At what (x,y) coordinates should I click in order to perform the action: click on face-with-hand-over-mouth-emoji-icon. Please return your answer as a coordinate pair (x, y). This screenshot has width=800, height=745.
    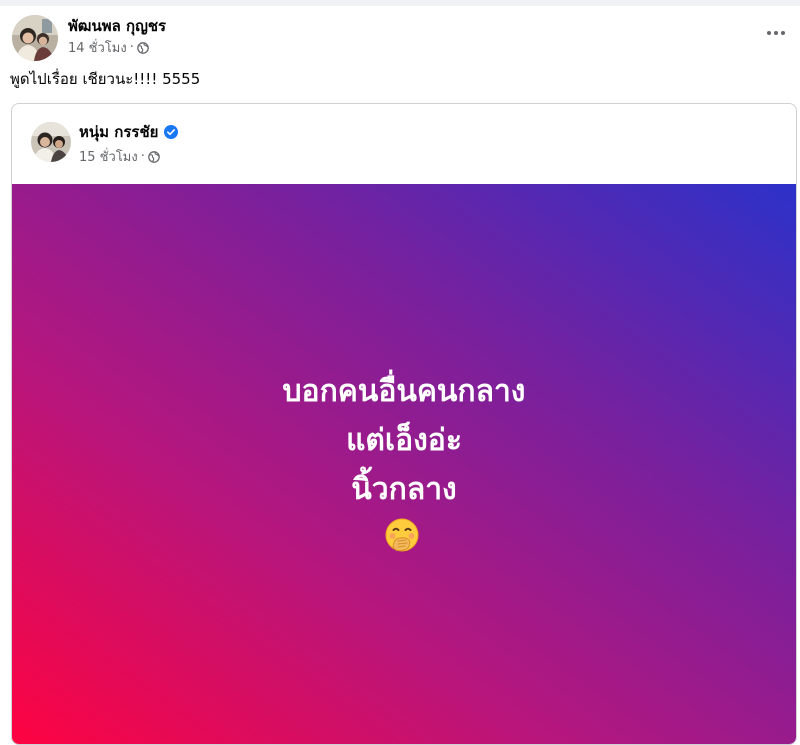
    Looking at the image, I should click on (402, 535).